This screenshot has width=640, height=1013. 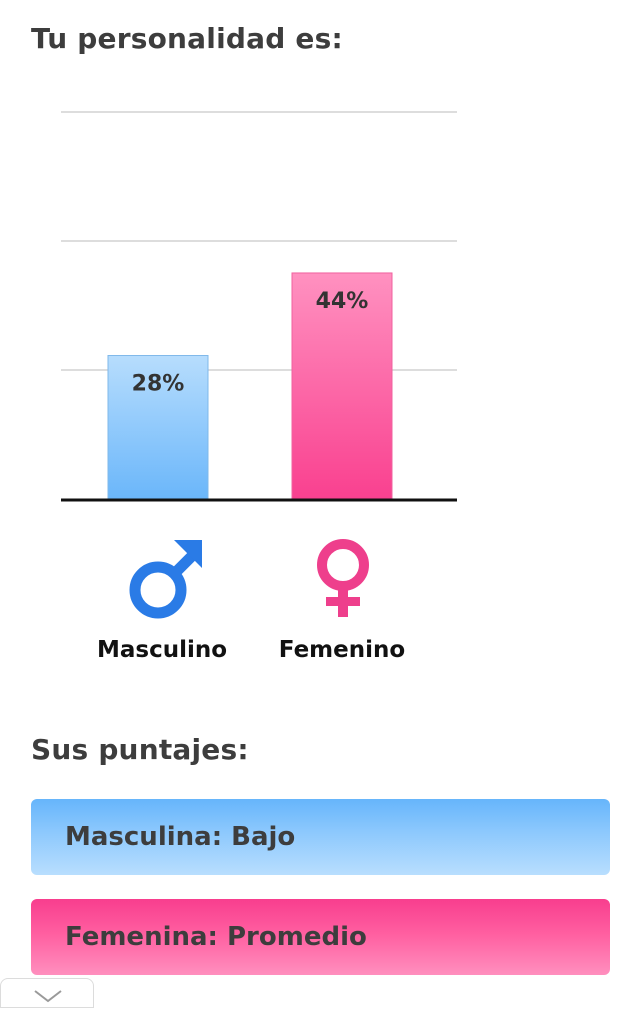 I want to click on score-feminine-bar: Femenina: Promedio, so click(x=320, y=937).